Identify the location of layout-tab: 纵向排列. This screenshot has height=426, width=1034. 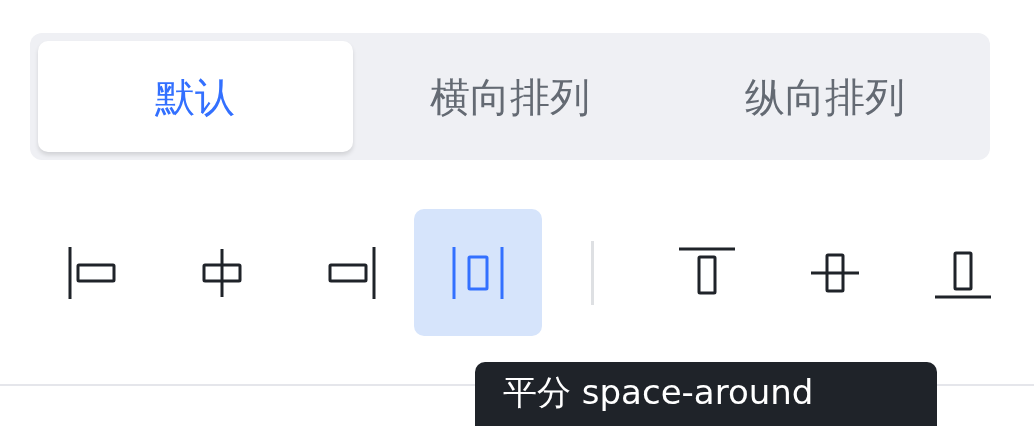
(824, 96).